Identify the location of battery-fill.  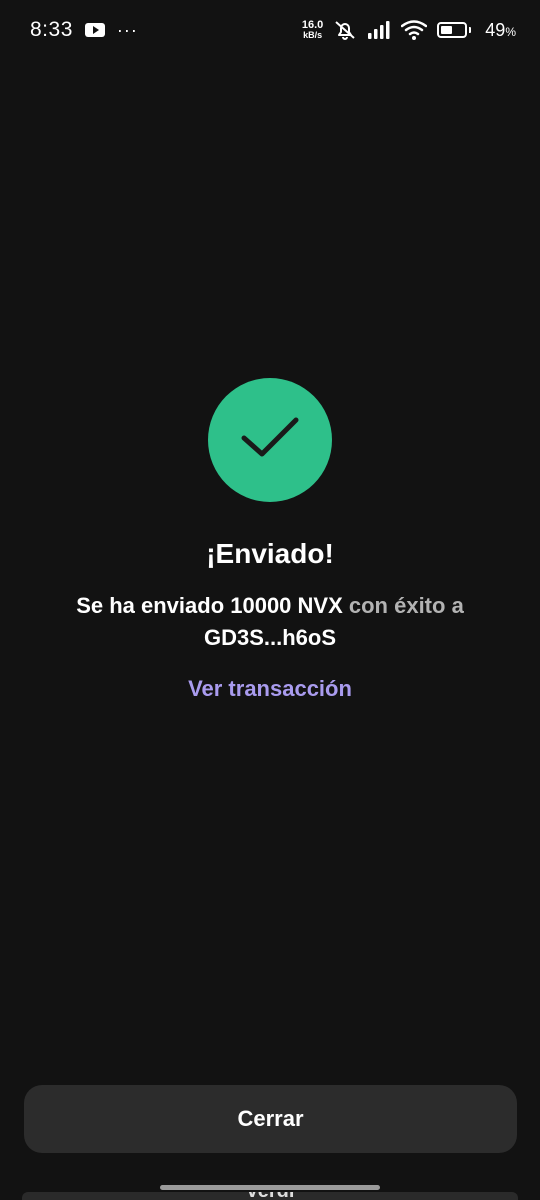
(447, 30).